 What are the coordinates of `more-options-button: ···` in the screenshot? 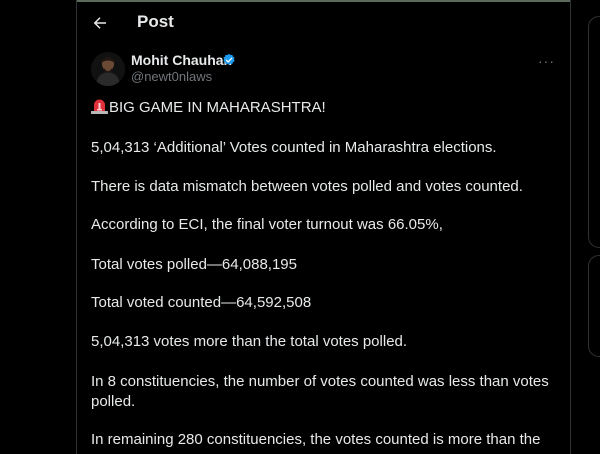 It's located at (546, 61).